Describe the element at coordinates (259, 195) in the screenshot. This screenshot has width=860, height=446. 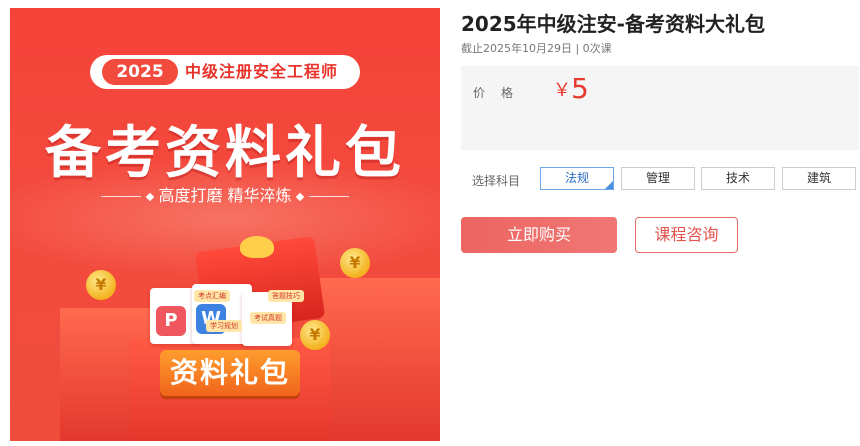
I see `slogan-right: 精华淬炼` at that location.